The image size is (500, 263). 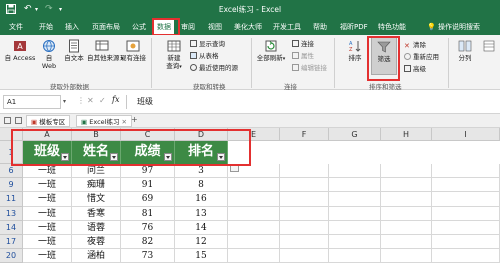 What do you see at coordinates (46, 27) in the screenshot?
I see `tab-home: 开始` at bounding box center [46, 27].